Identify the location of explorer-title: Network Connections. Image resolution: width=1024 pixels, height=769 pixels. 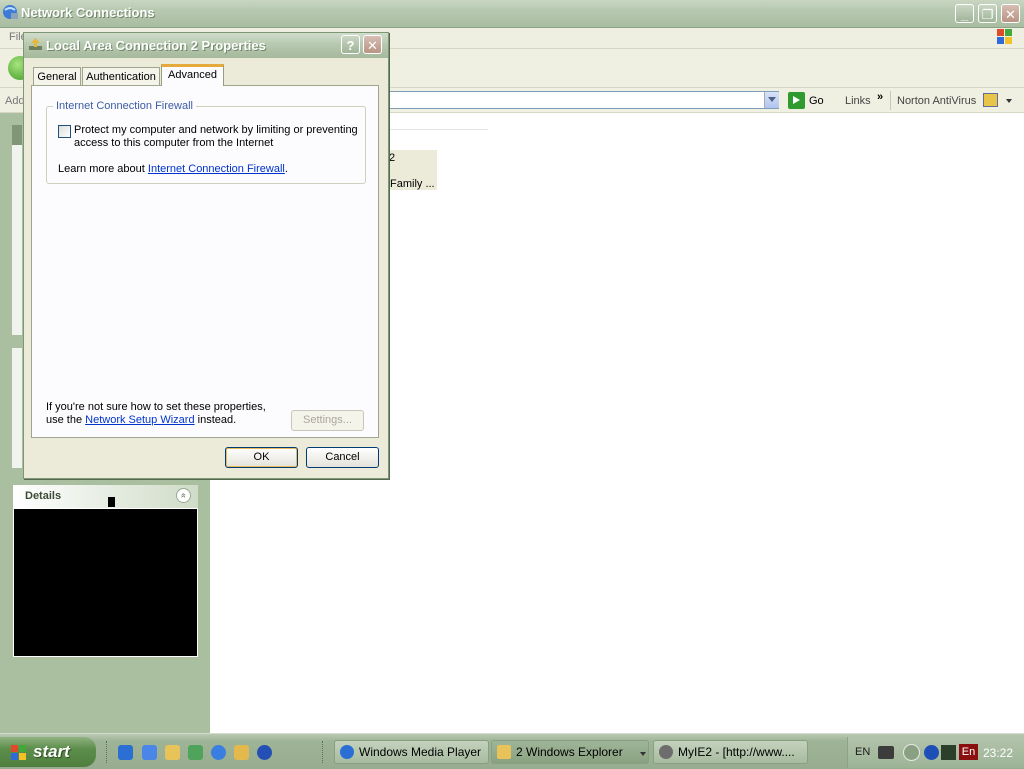
(88, 12).